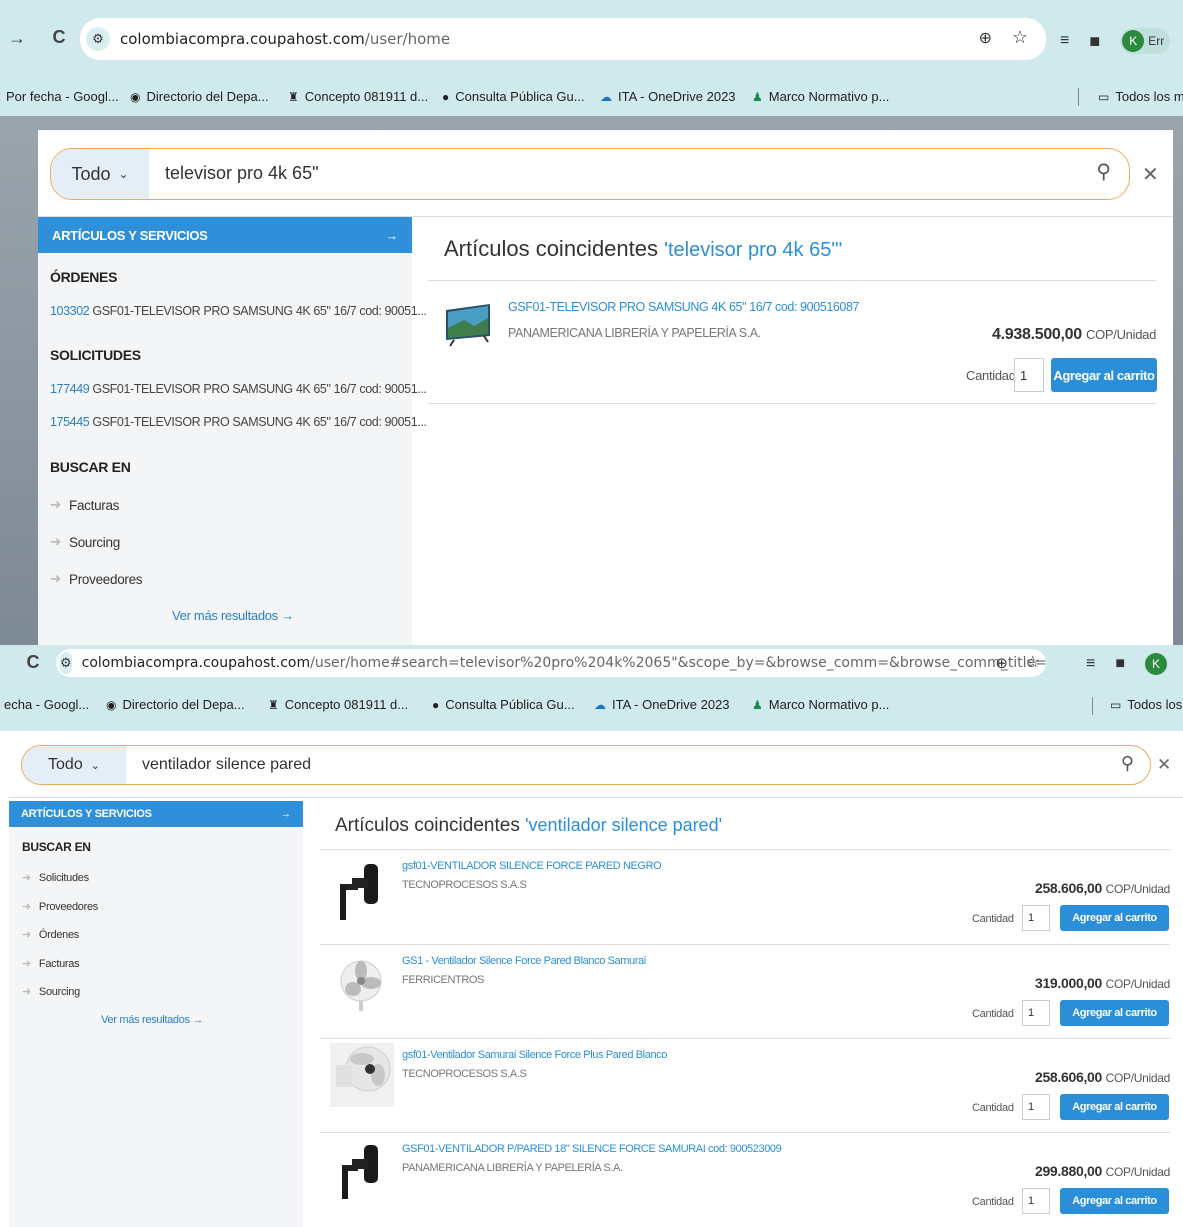 This screenshot has width=1183, height=1227. I want to click on arrow-right-icon: →, so click(285, 814).